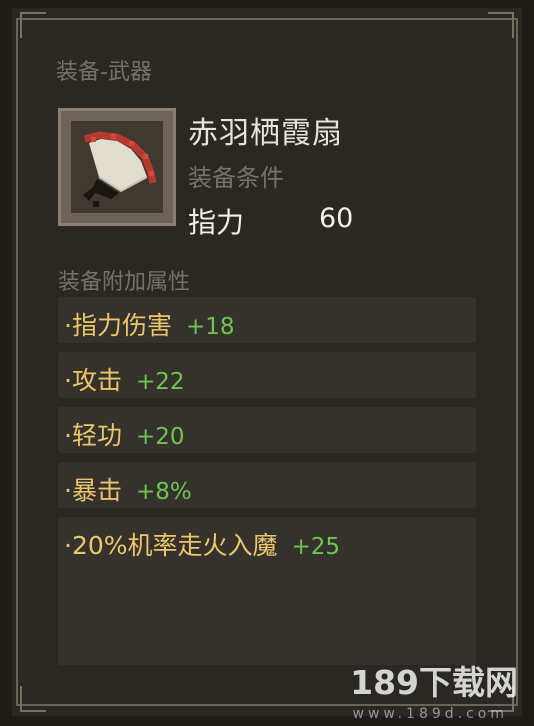  I want to click on item-category: 装备-武器, so click(104, 72).